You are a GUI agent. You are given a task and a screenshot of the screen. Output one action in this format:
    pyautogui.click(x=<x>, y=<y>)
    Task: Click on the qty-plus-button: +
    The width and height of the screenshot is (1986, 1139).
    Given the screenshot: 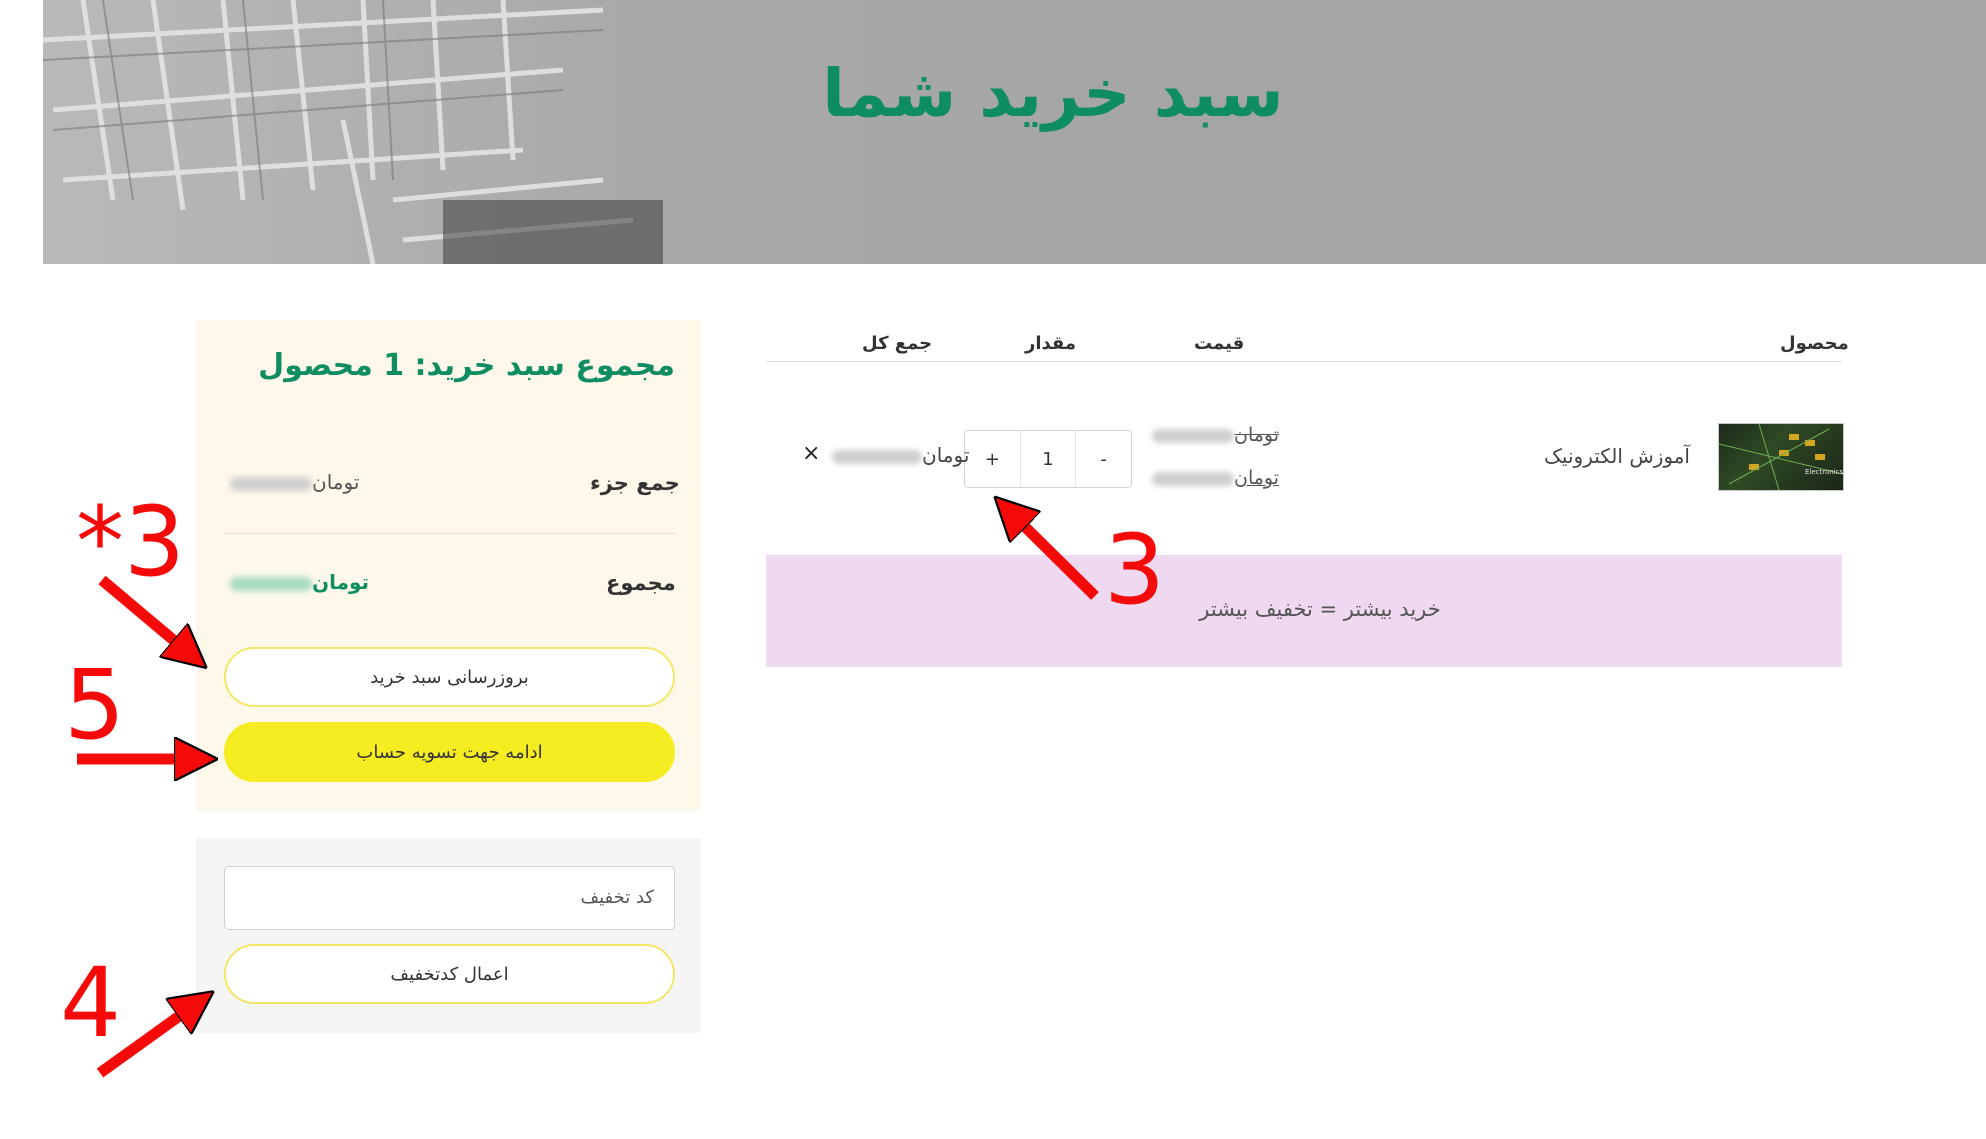 What is the action you would take?
    pyautogui.click(x=992, y=459)
    